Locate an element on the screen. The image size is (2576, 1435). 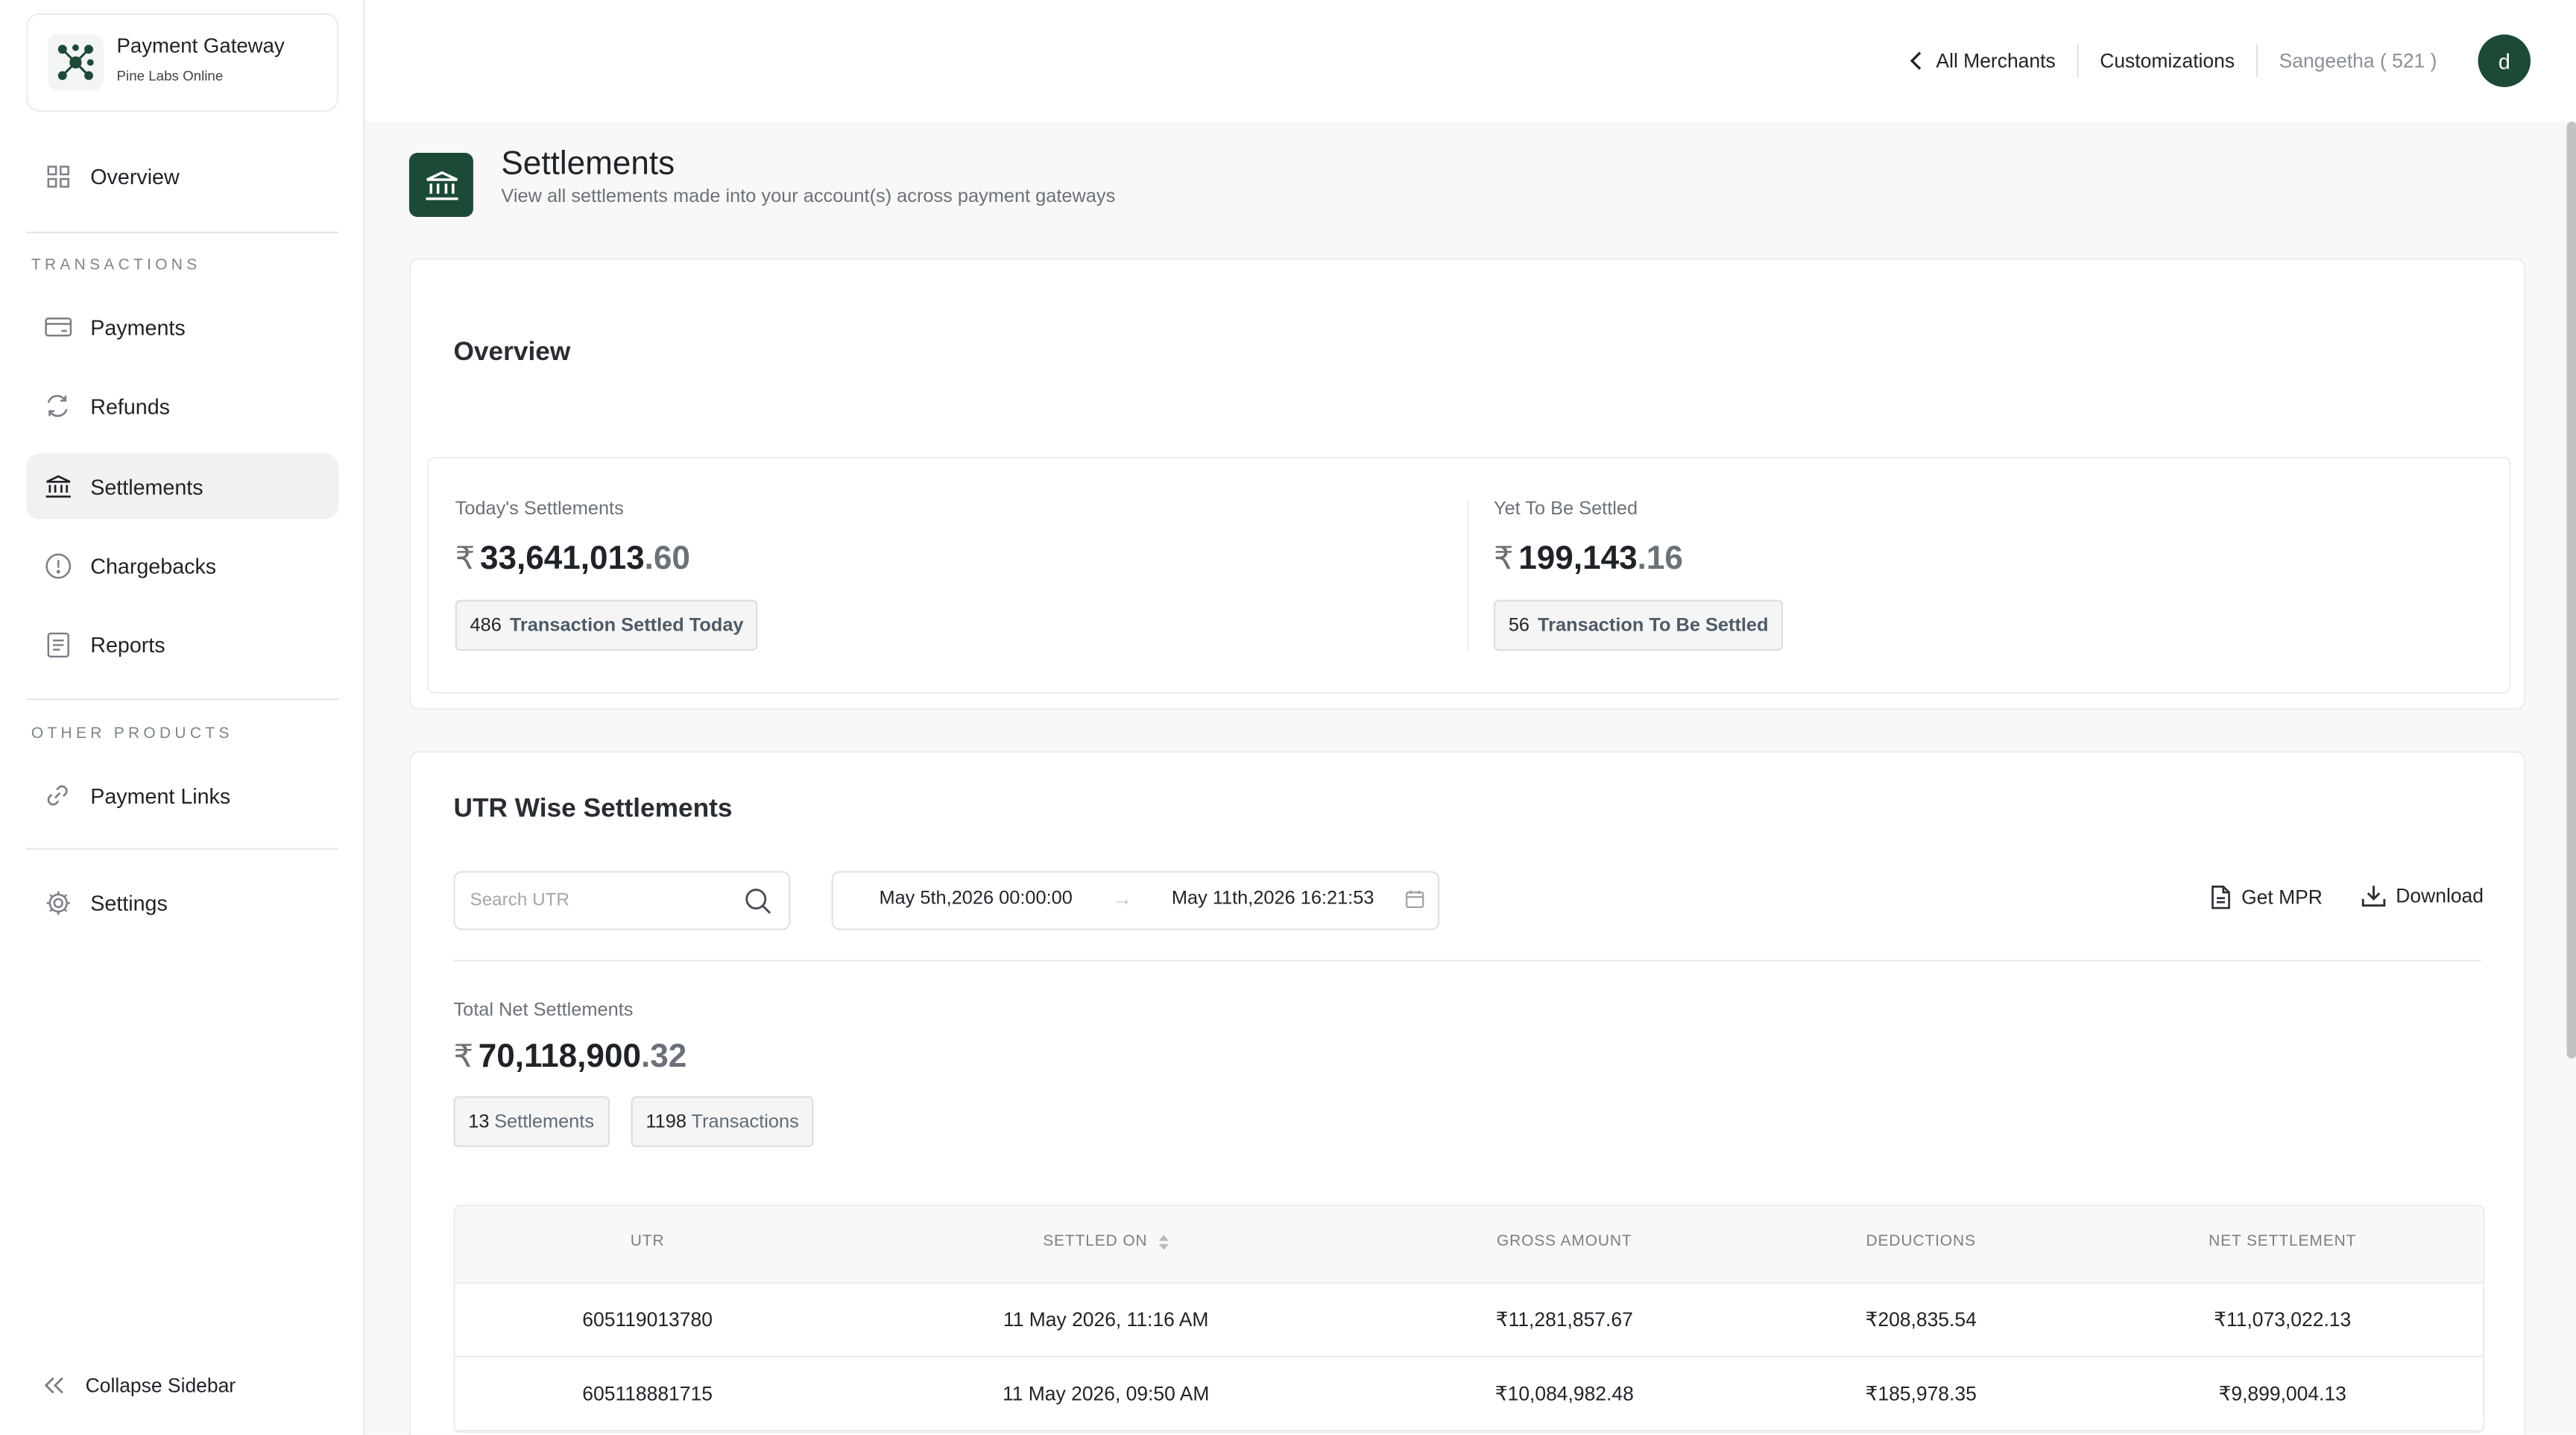
brand-subtitle: Pine Labs Online is located at coordinates (170, 75).